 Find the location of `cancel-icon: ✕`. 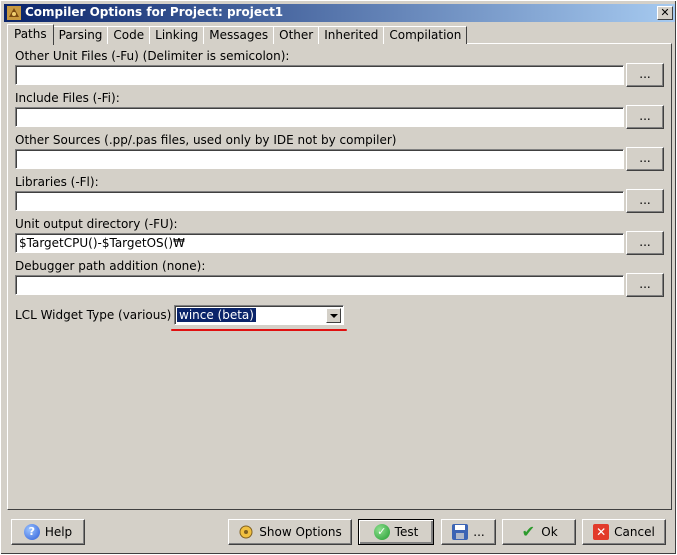

cancel-icon: ✕ is located at coordinates (601, 532).